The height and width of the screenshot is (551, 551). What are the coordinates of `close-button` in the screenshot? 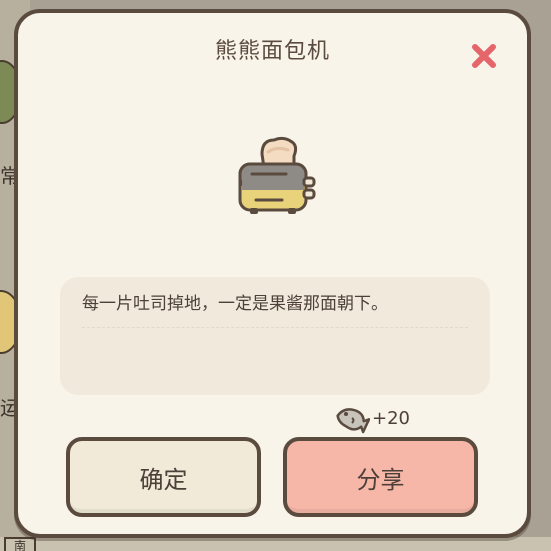 It's located at (484, 56).